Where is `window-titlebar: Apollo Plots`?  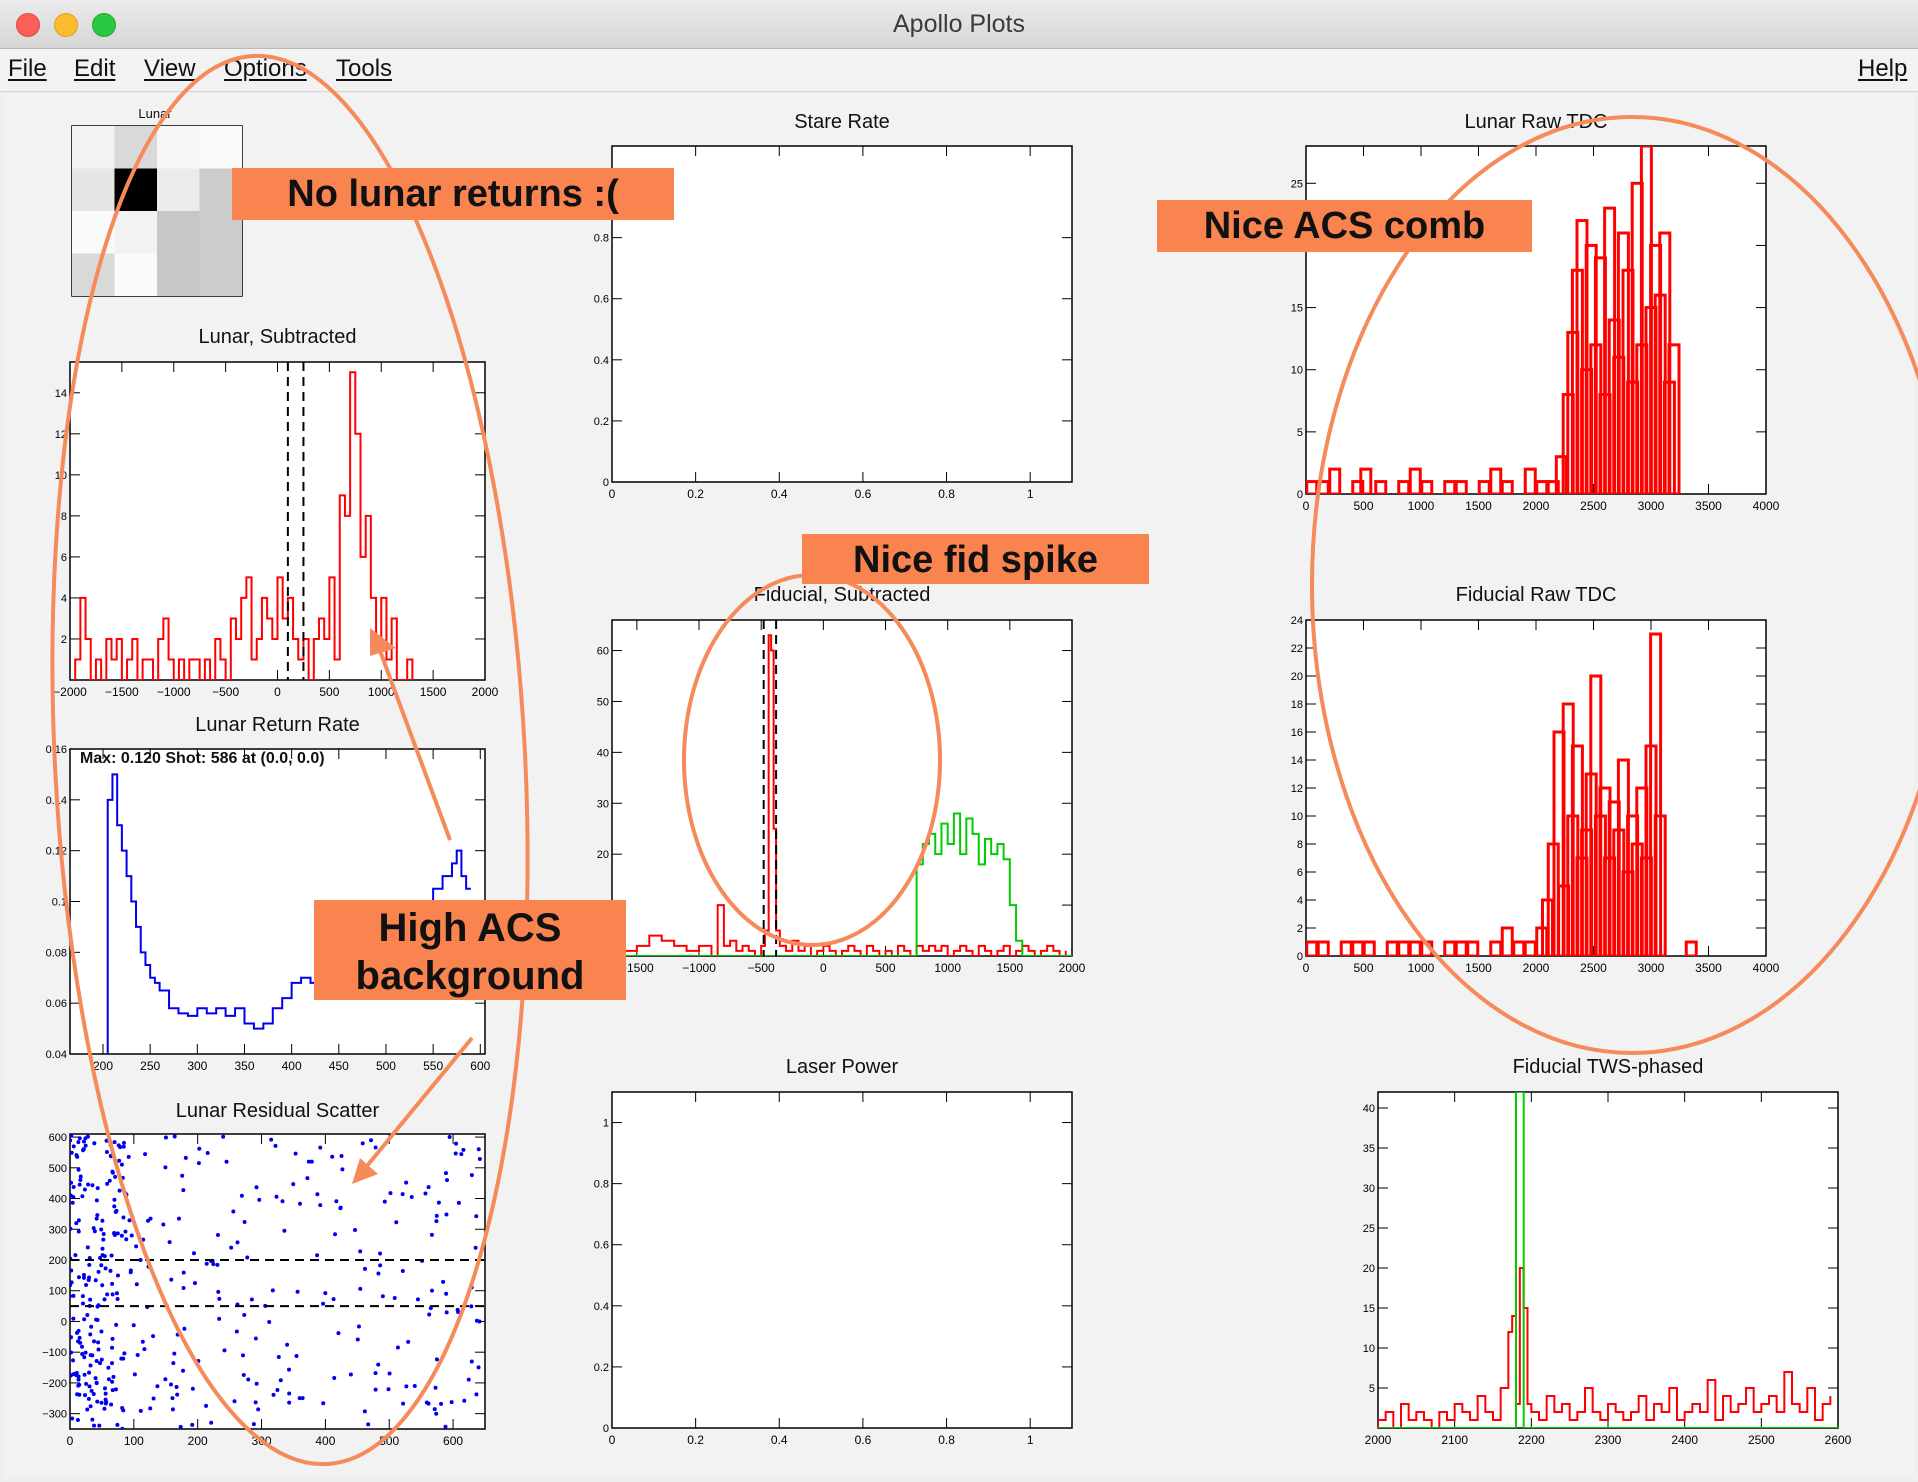 window-titlebar: Apollo Plots is located at coordinates (959, 24).